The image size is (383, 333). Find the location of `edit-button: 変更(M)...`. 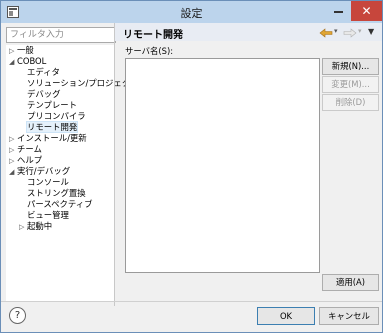

edit-button: 変更(M)... is located at coordinates (350, 84).